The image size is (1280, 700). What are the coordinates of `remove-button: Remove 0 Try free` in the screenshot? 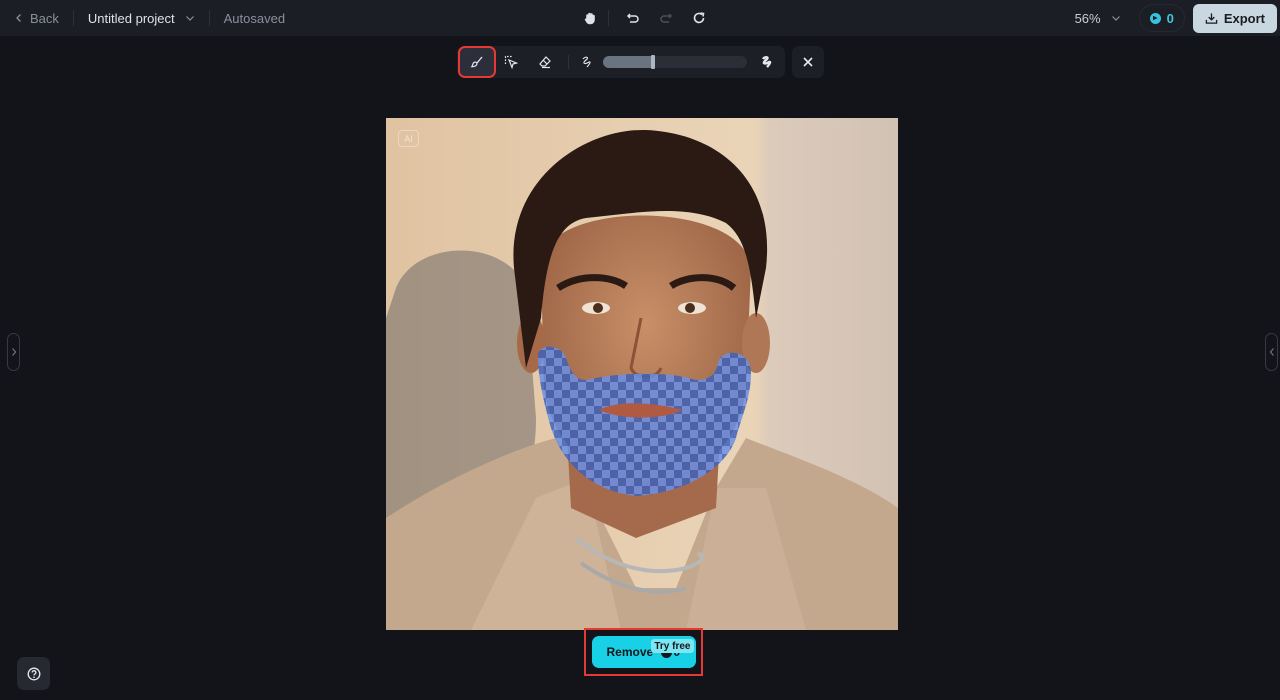 It's located at (643, 652).